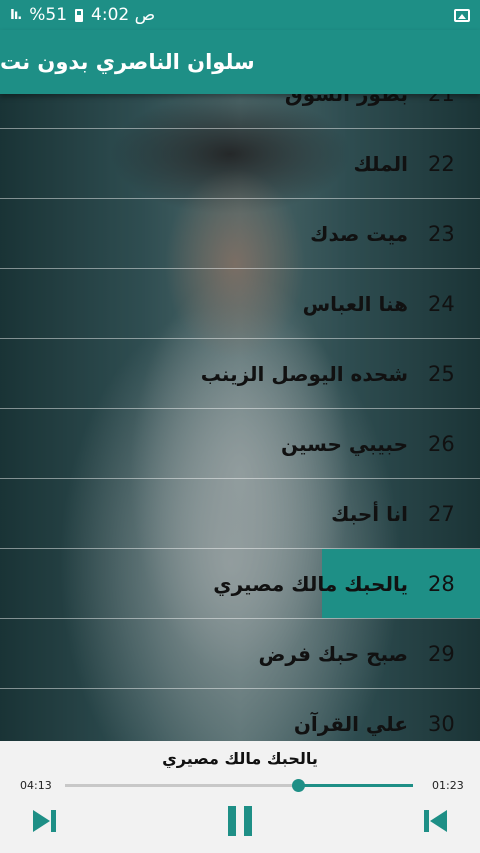 The image size is (480, 853). Describe the element at coordinates (350, 723) in the screenshot. I see `track-title: علي القرآن` at that location.